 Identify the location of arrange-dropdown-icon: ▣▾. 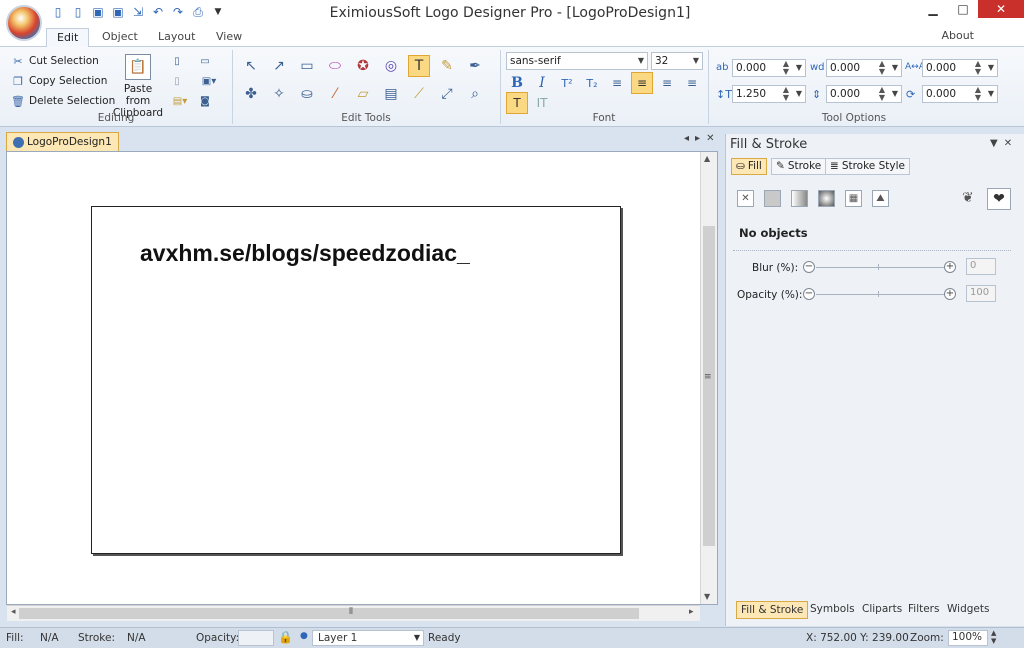
(209, 81).